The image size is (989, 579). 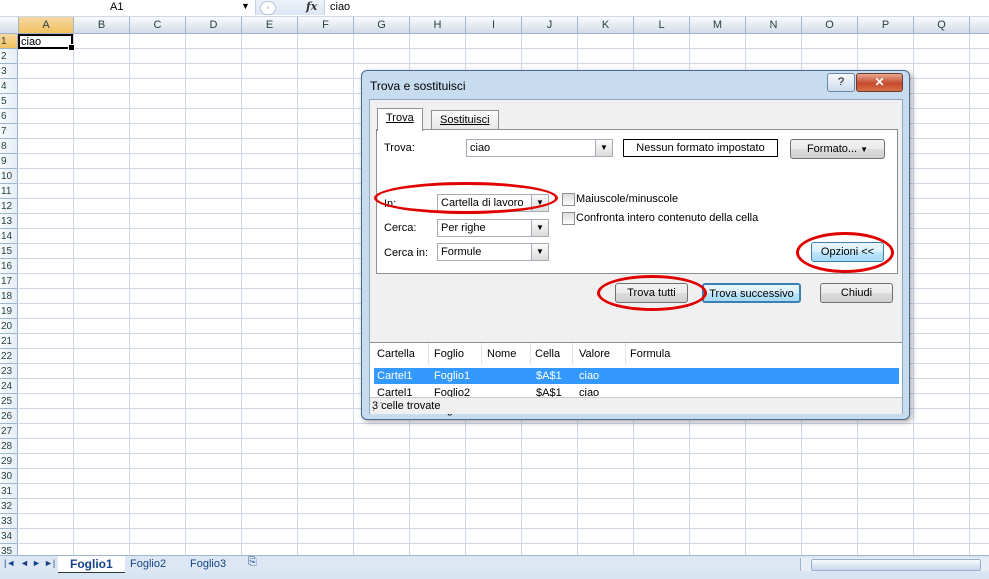 I want to click on horizontal-scrollbar, so click(x=894, y=564).